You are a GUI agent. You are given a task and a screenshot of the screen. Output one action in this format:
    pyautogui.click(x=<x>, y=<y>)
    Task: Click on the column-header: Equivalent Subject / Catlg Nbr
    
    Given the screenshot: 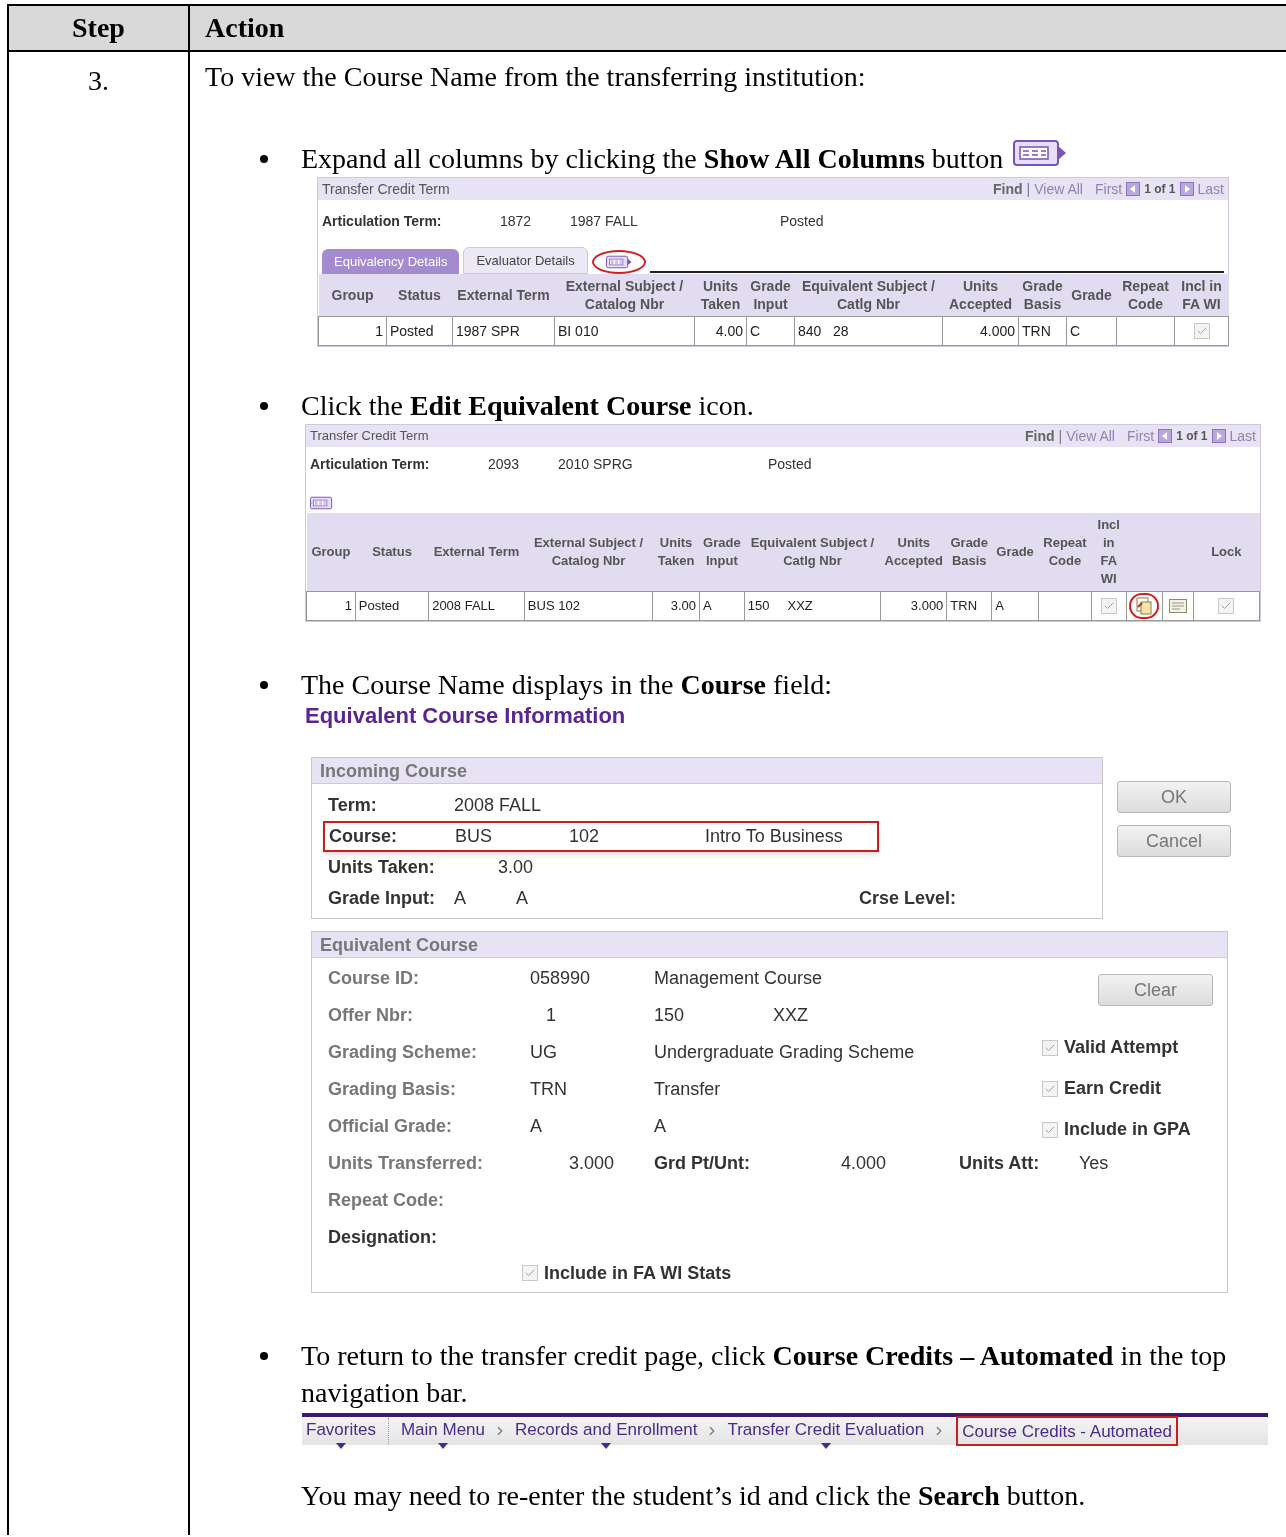 What is the action you would take?
    pyautogui.click(x=812, y=552)
    